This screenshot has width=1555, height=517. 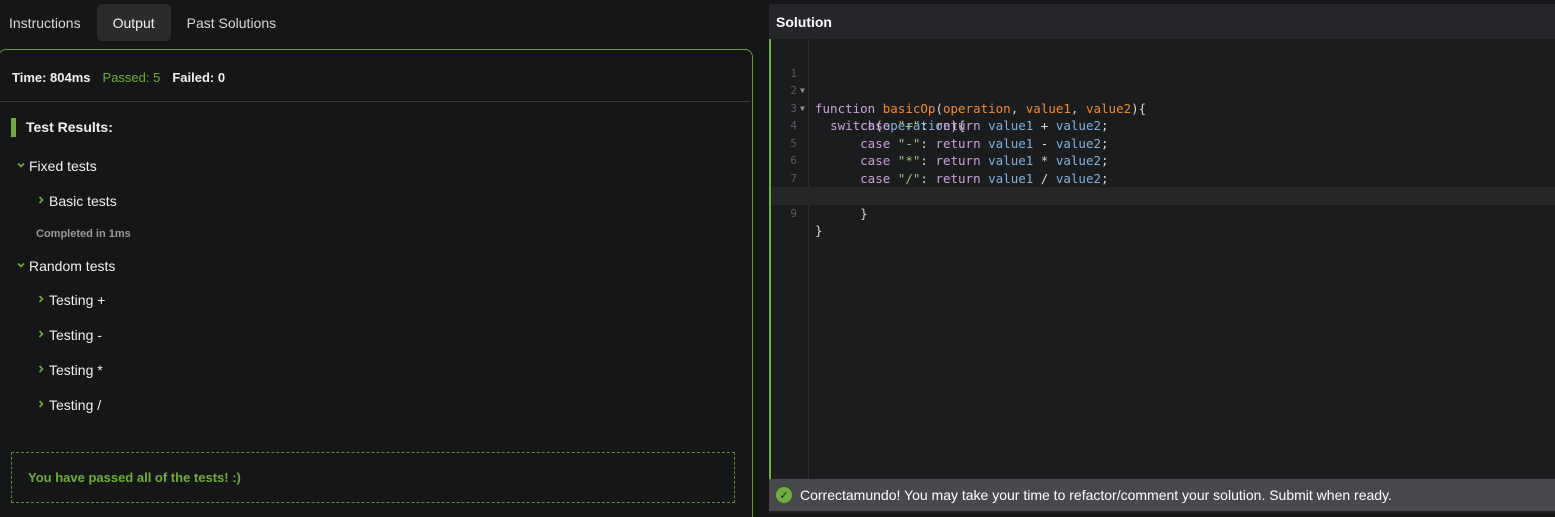 I want to click on code-text: }, so click(x=819, y=230).